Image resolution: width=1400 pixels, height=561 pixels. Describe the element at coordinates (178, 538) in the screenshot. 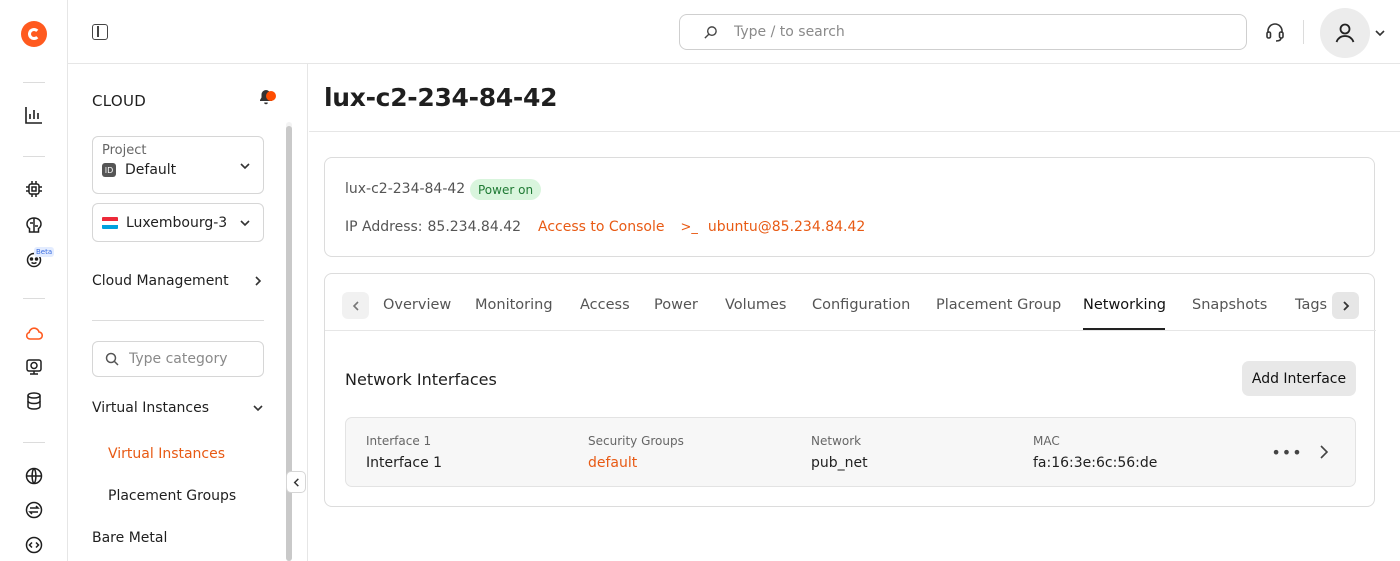

I see `bare-metal-nav: Bare Metal` at that location.